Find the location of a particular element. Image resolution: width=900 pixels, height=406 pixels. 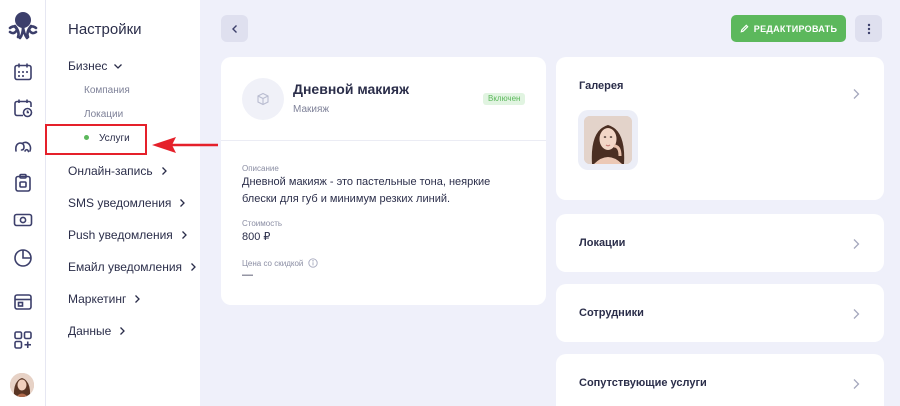

gallery-card: Галерея is located at coordinates (720, 128).